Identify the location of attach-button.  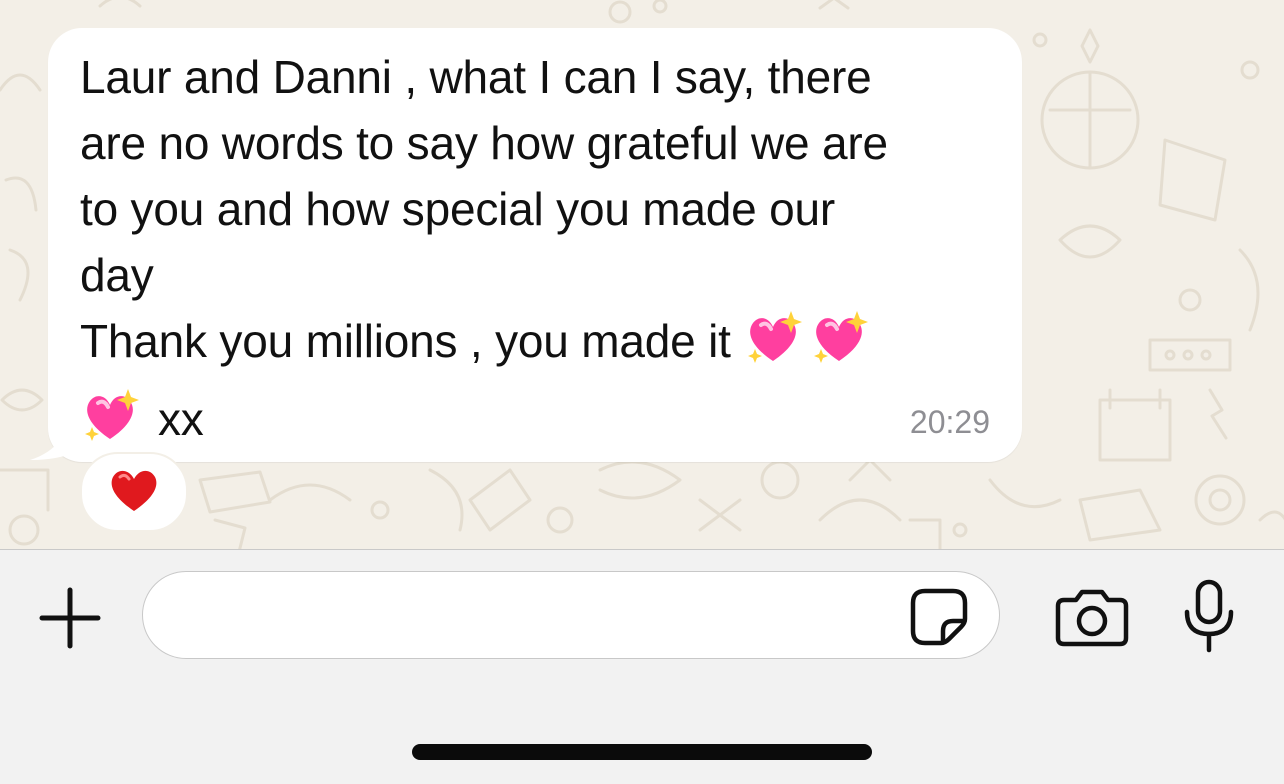
(70, 618).